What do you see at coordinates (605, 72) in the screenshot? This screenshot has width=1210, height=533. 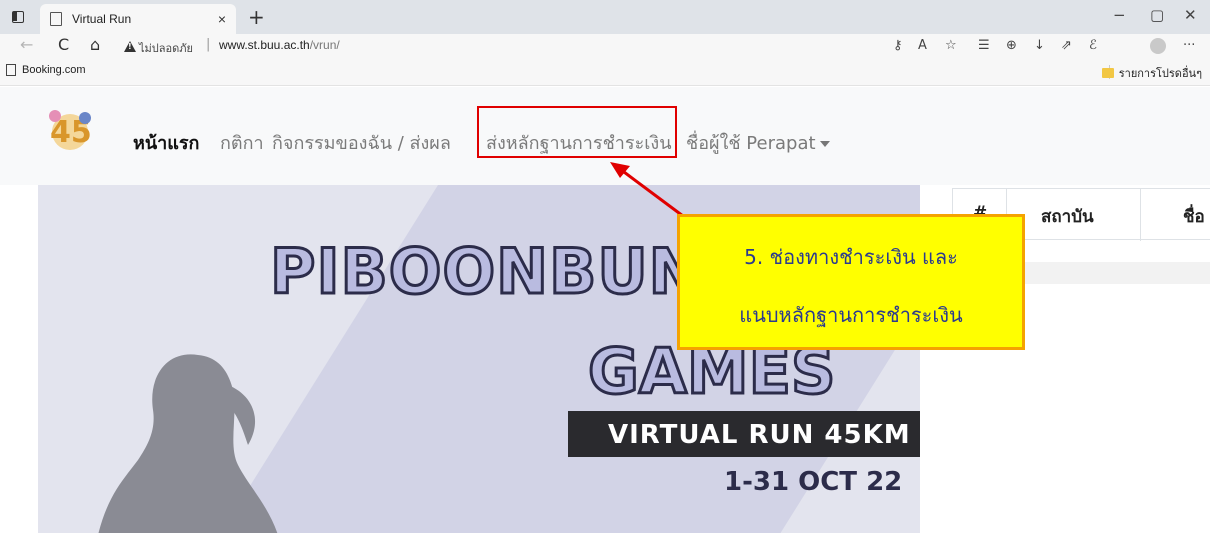 I see `favorites-bar: Booking.com รายการโปรดอื่นๆ` at bounding box center [605, 72].